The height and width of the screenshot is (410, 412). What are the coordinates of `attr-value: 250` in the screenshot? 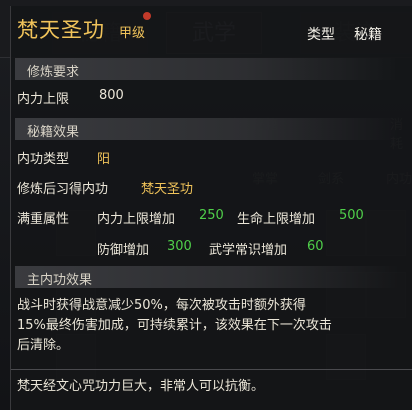 It's located at (211, 215).